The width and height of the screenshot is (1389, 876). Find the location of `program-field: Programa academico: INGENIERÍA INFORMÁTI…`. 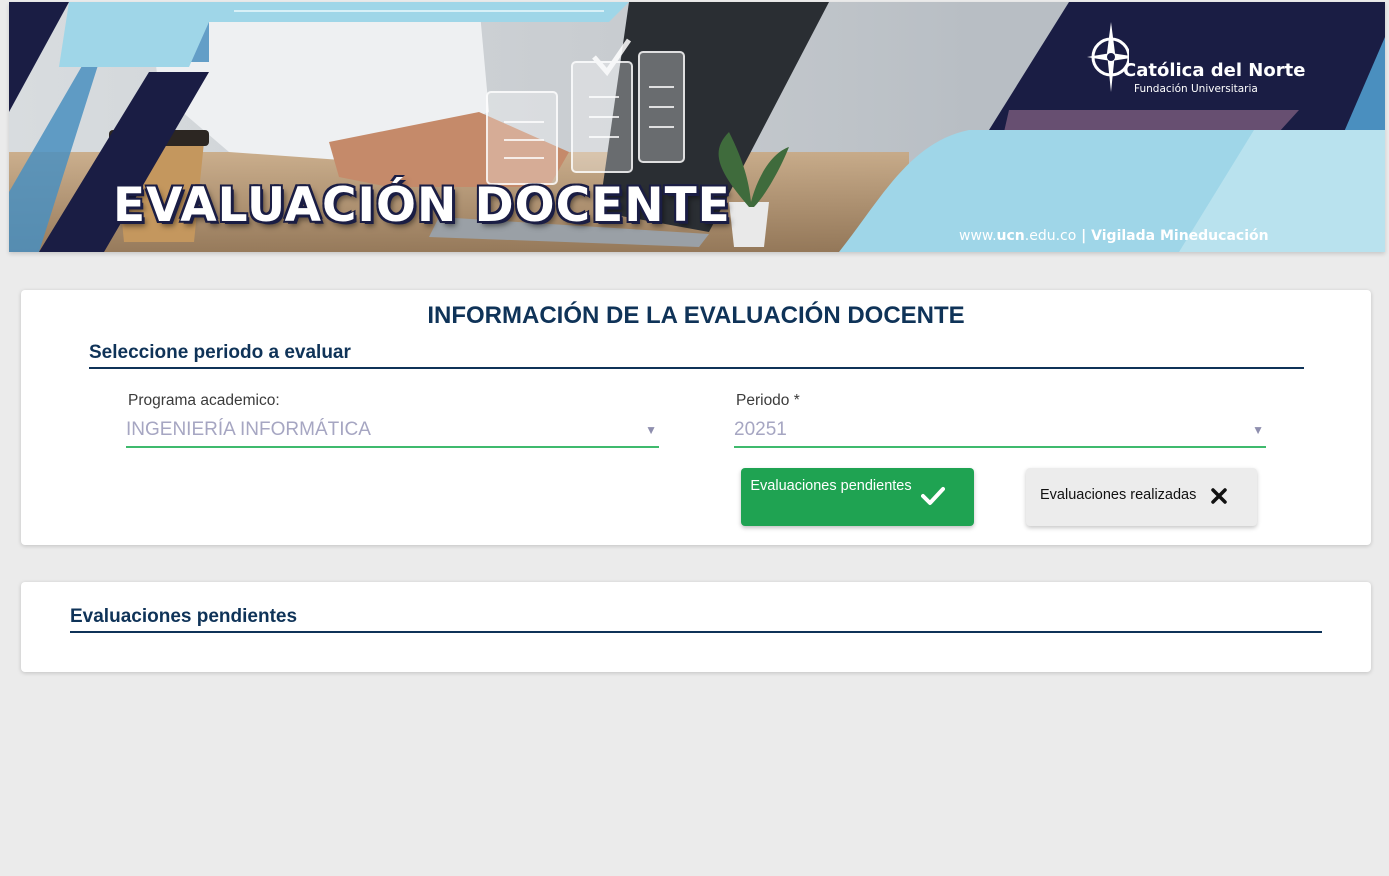

program-field: Programa academico: INGENIERÍA INFORMÁTI… is located at coordinates (392, 420).